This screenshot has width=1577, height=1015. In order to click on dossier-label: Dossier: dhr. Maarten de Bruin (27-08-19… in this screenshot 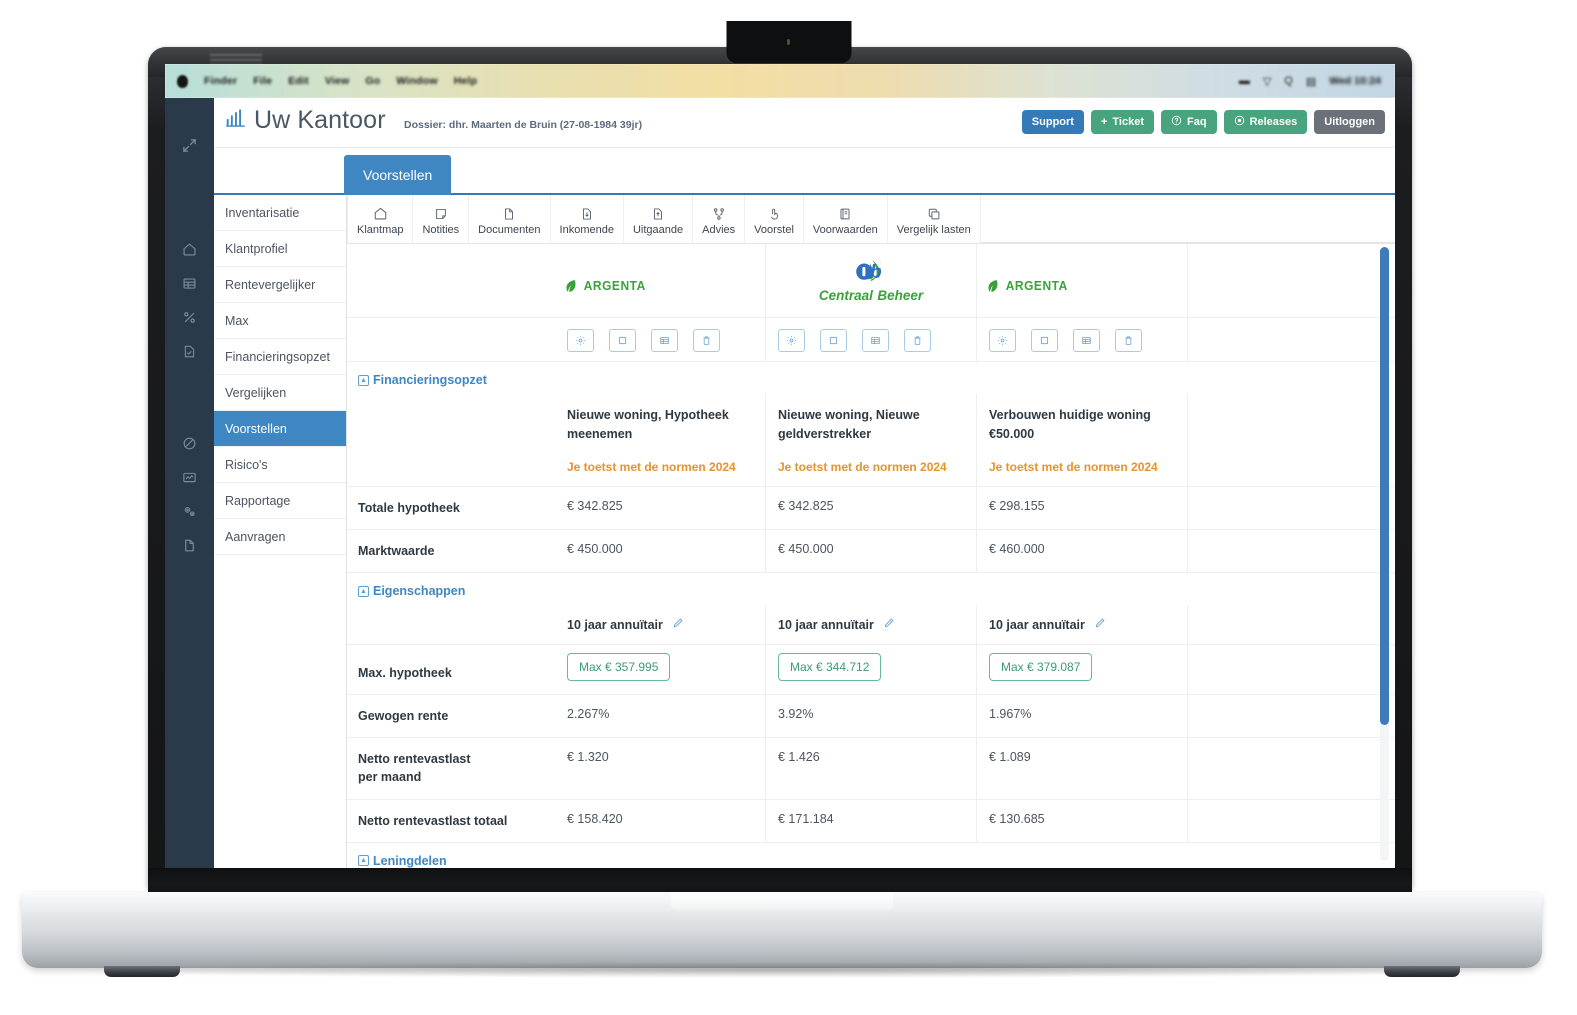, I will do `click(523, 125)`.